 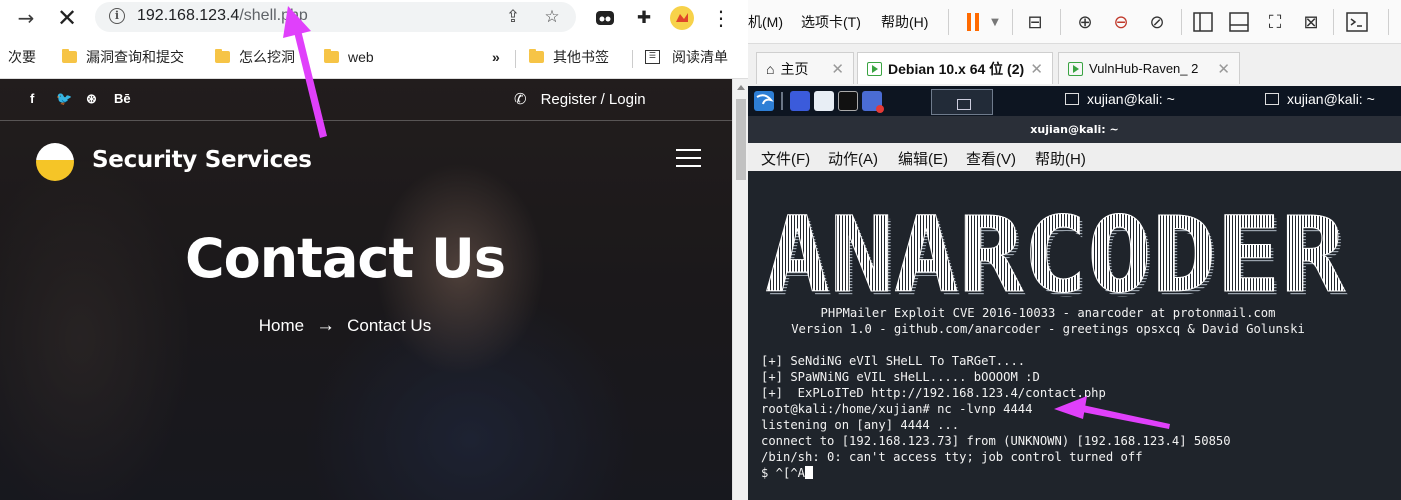 I want to click on kali-taskbar: xujian@kali: ~ xujian@kali: ~, so click(x=1074, y=101).